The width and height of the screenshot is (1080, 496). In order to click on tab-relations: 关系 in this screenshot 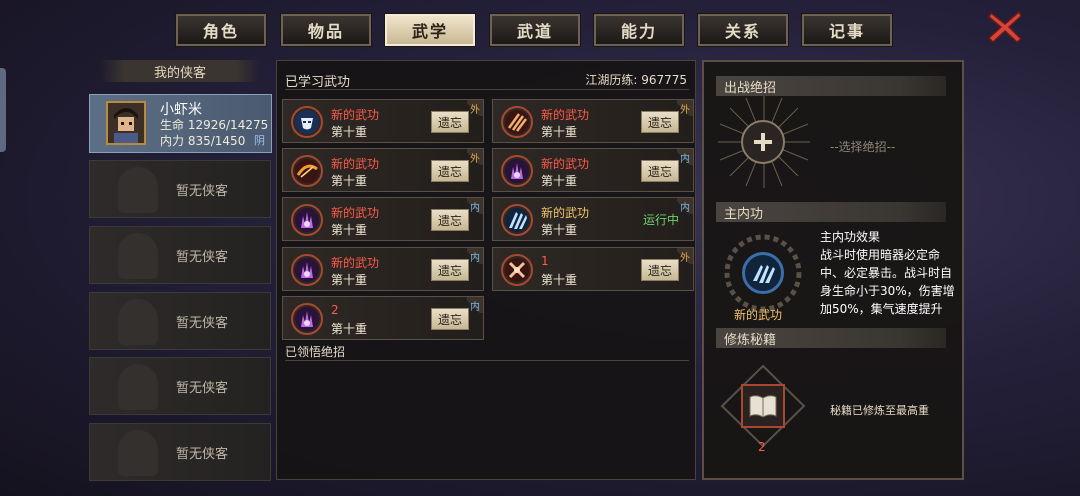, I will do `click(743, 30)`.